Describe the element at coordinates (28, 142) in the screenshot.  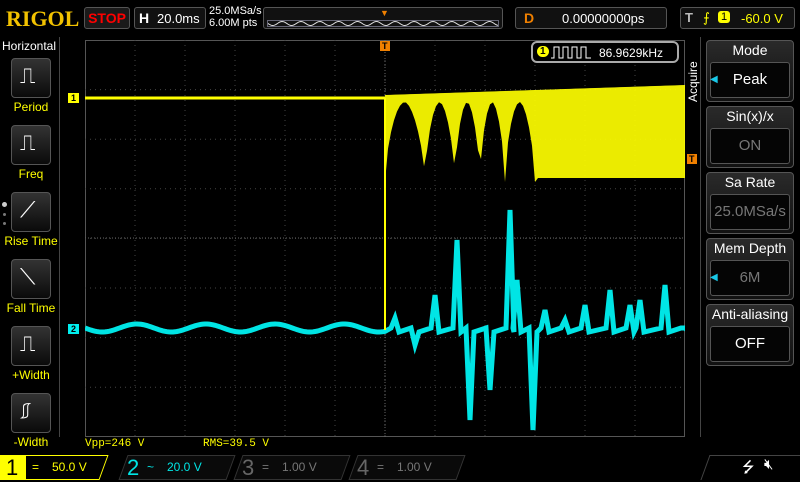
I see `freq-icon: ⎍` at that location.